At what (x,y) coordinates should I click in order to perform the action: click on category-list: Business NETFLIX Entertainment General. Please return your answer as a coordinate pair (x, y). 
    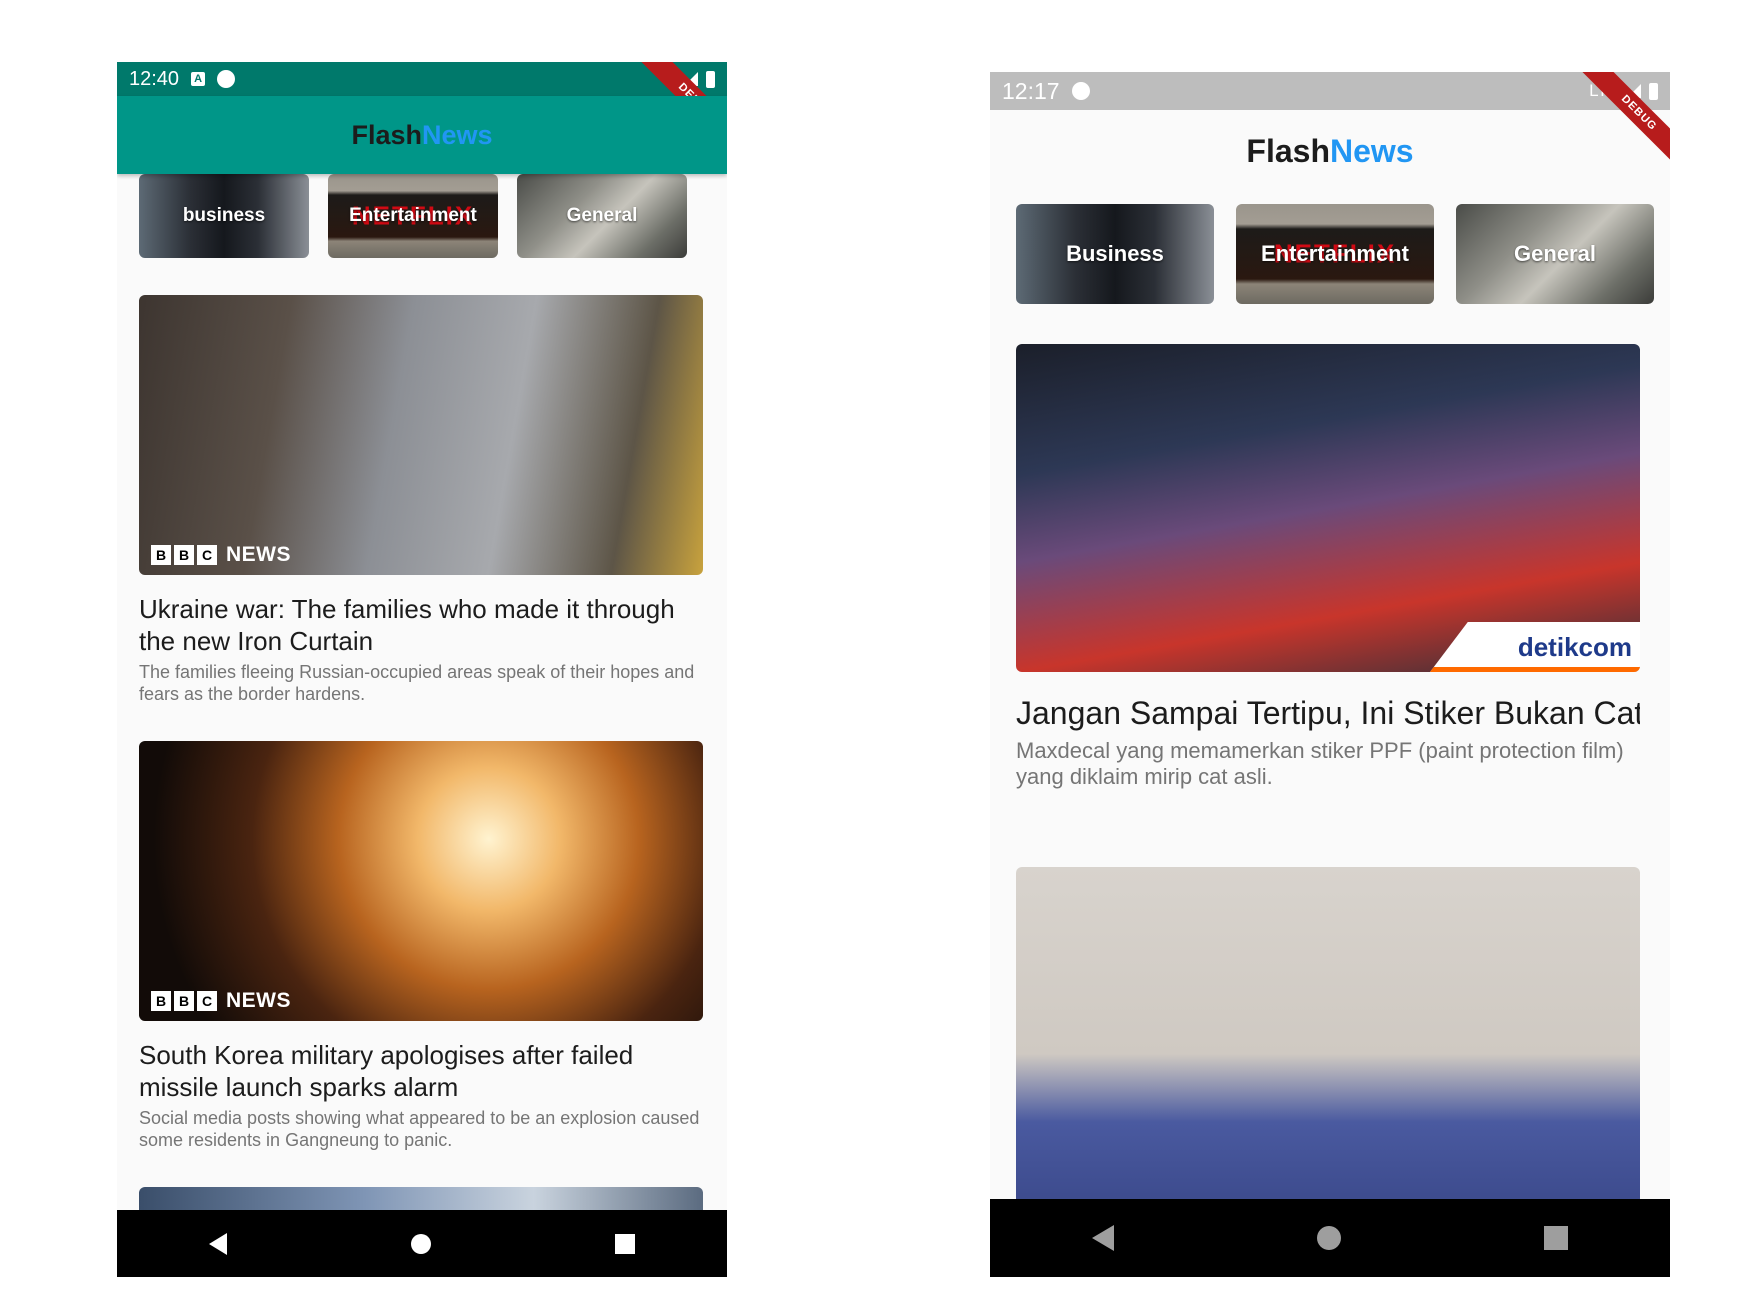
    Looking at the image, I should click on (1335, 254).